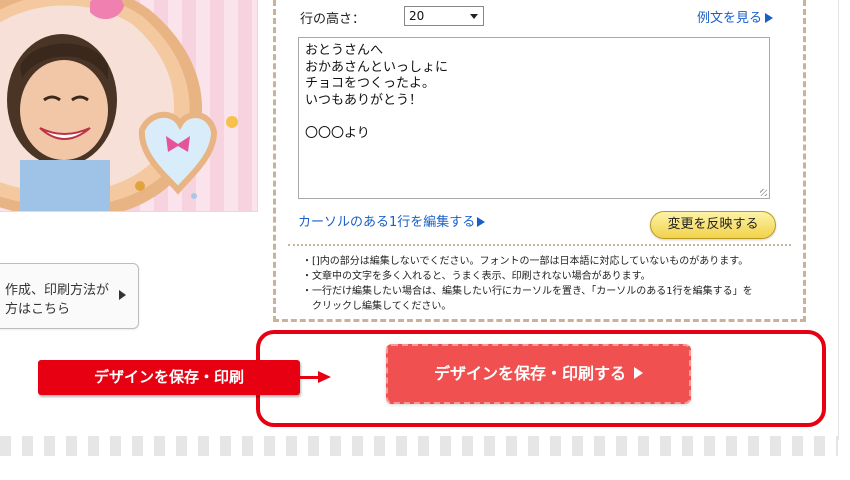 Image resolution: width=850 pixels, height=480 pixels. Describe the element at coordinates (119, 105) in the screenshot. I see `heart-frame-photo` at that location.